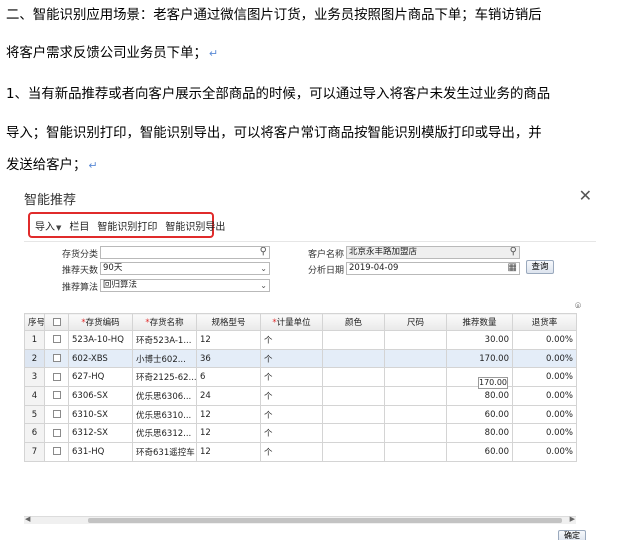  I want to click on row-qty: 170.00, so click(479, 358).